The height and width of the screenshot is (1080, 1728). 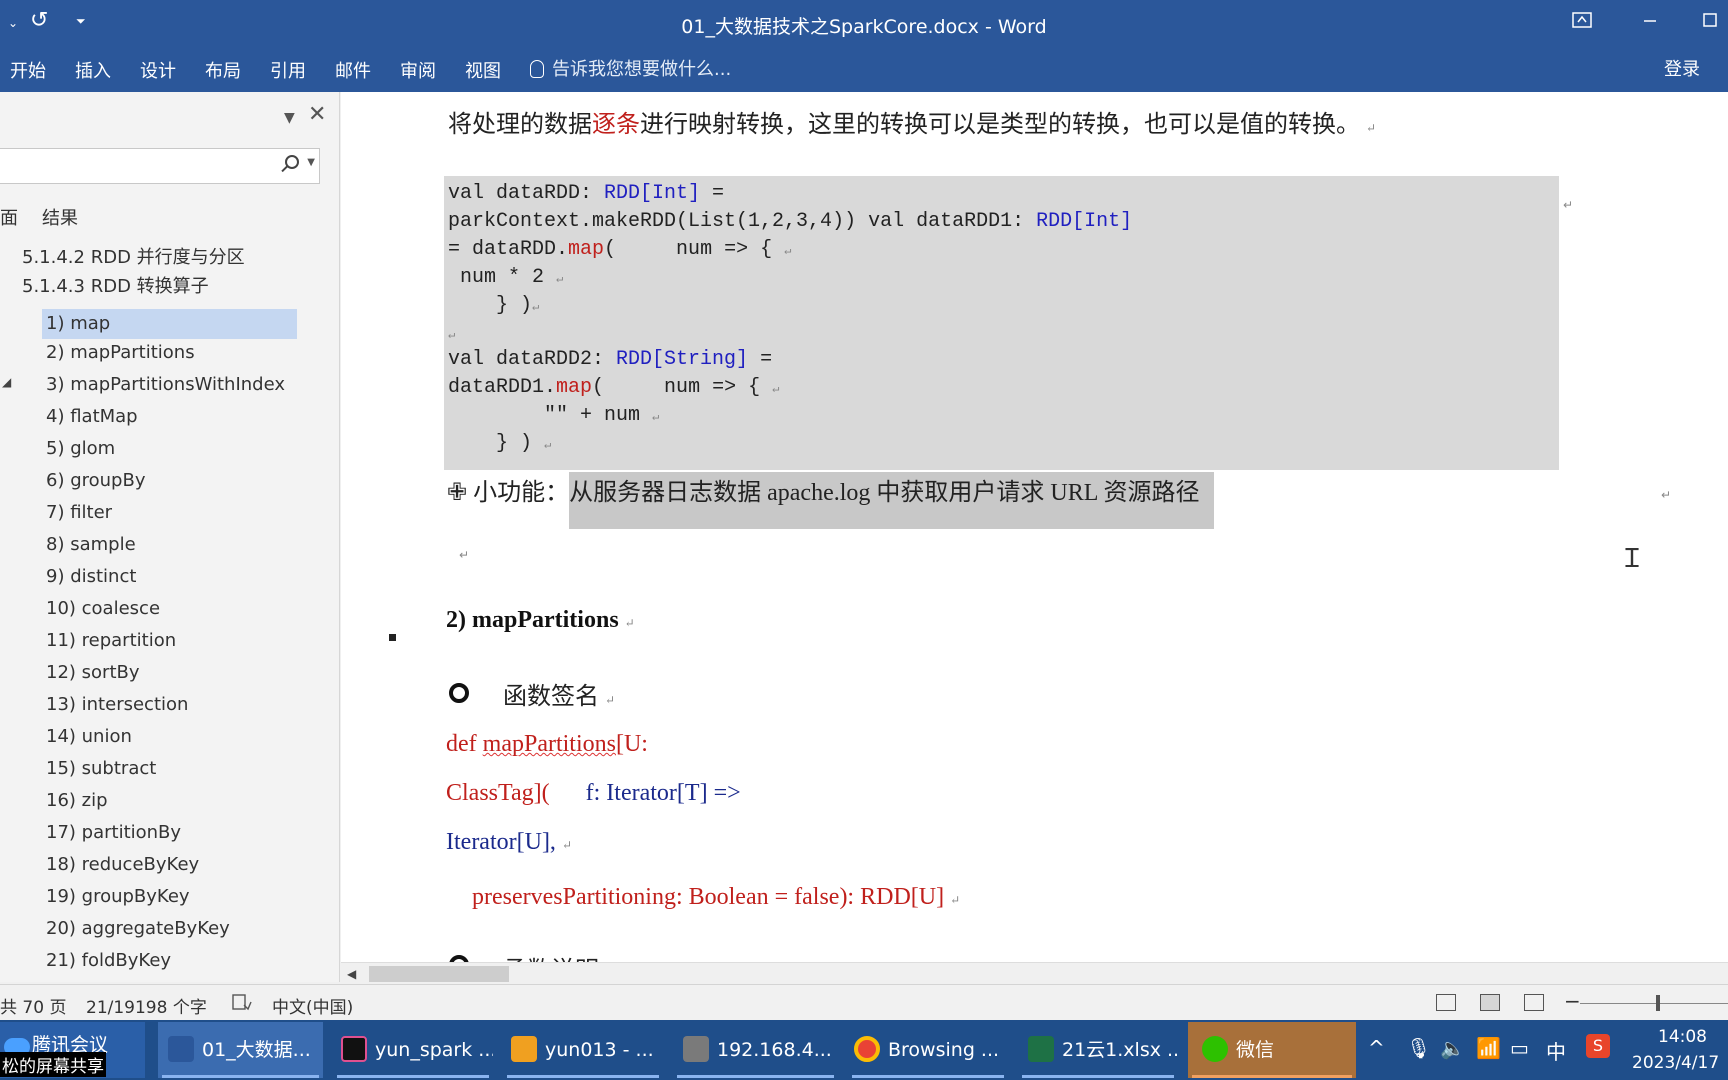 What do you see at coordinates (108, 961) in the screenshot?
I see `nav-item: 21) foldByKey` at bounding box center [108, 961].